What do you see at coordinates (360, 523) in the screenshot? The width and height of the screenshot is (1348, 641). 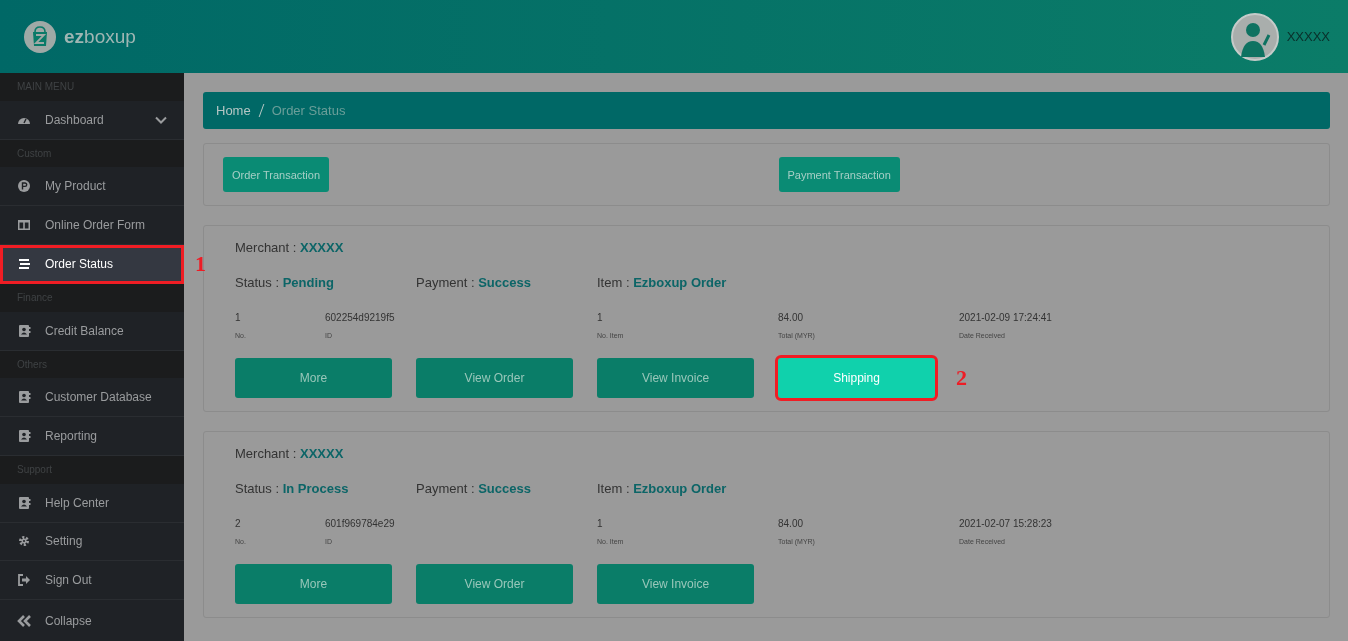 I see `field-value: 601f969784e29` at bounding box center [360, 523].